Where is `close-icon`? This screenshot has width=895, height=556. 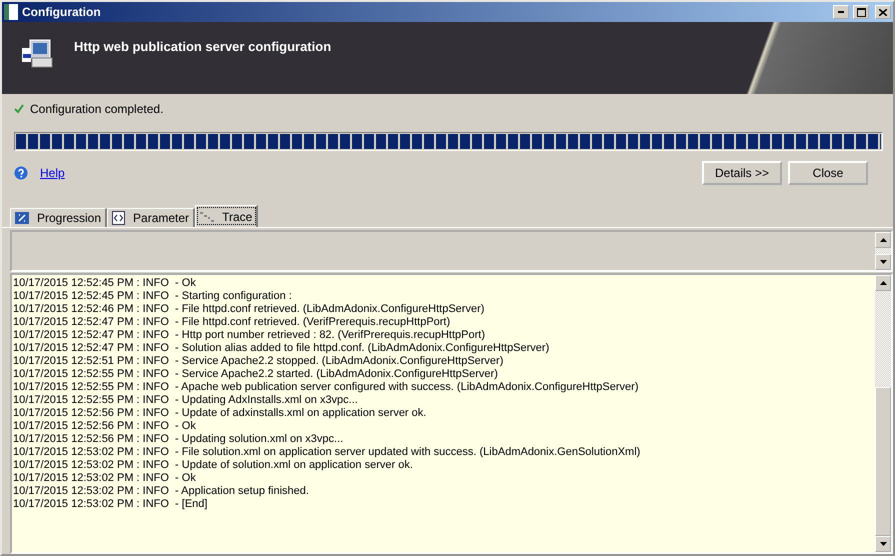
close-icon is located at coordinates (883, 12).